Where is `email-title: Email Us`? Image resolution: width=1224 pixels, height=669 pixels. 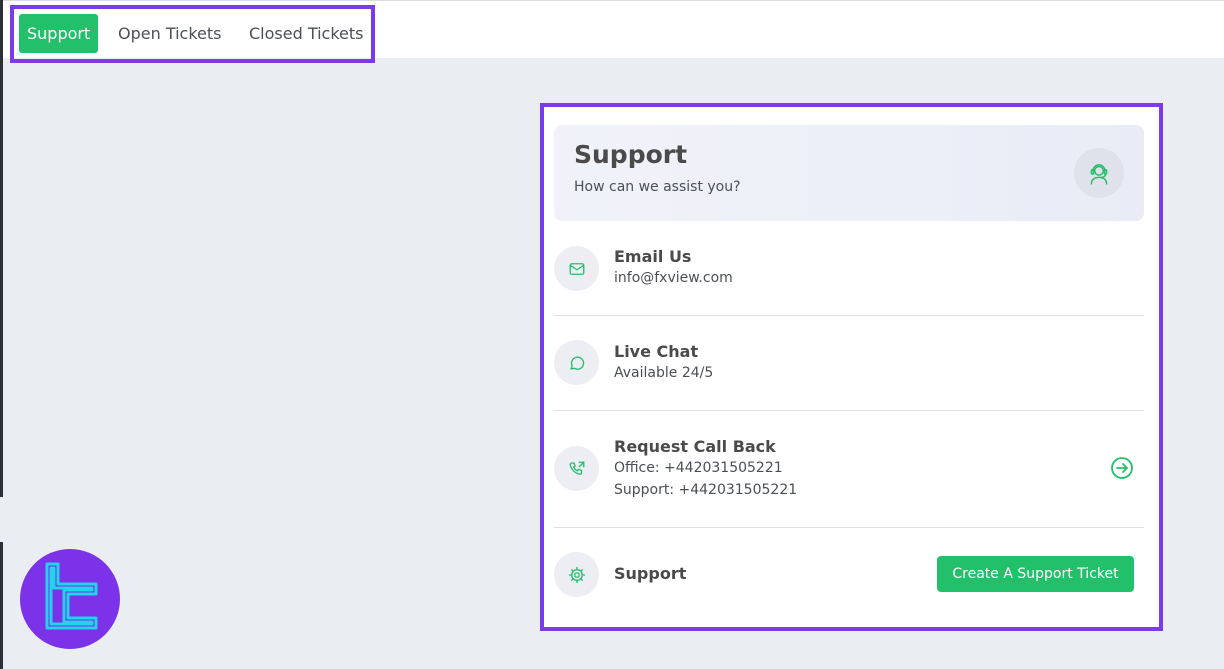
email-title: Email Us is located at coordinates (653, 256).